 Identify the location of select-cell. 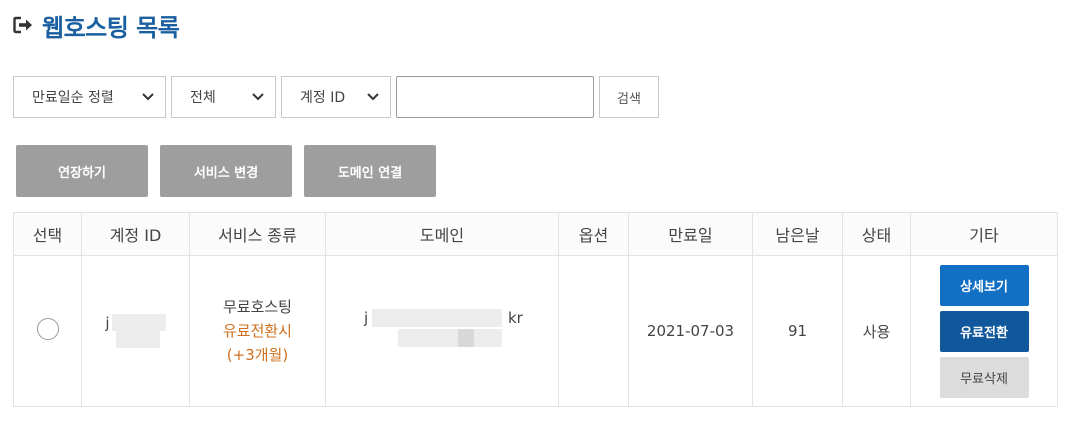
(47, 331).